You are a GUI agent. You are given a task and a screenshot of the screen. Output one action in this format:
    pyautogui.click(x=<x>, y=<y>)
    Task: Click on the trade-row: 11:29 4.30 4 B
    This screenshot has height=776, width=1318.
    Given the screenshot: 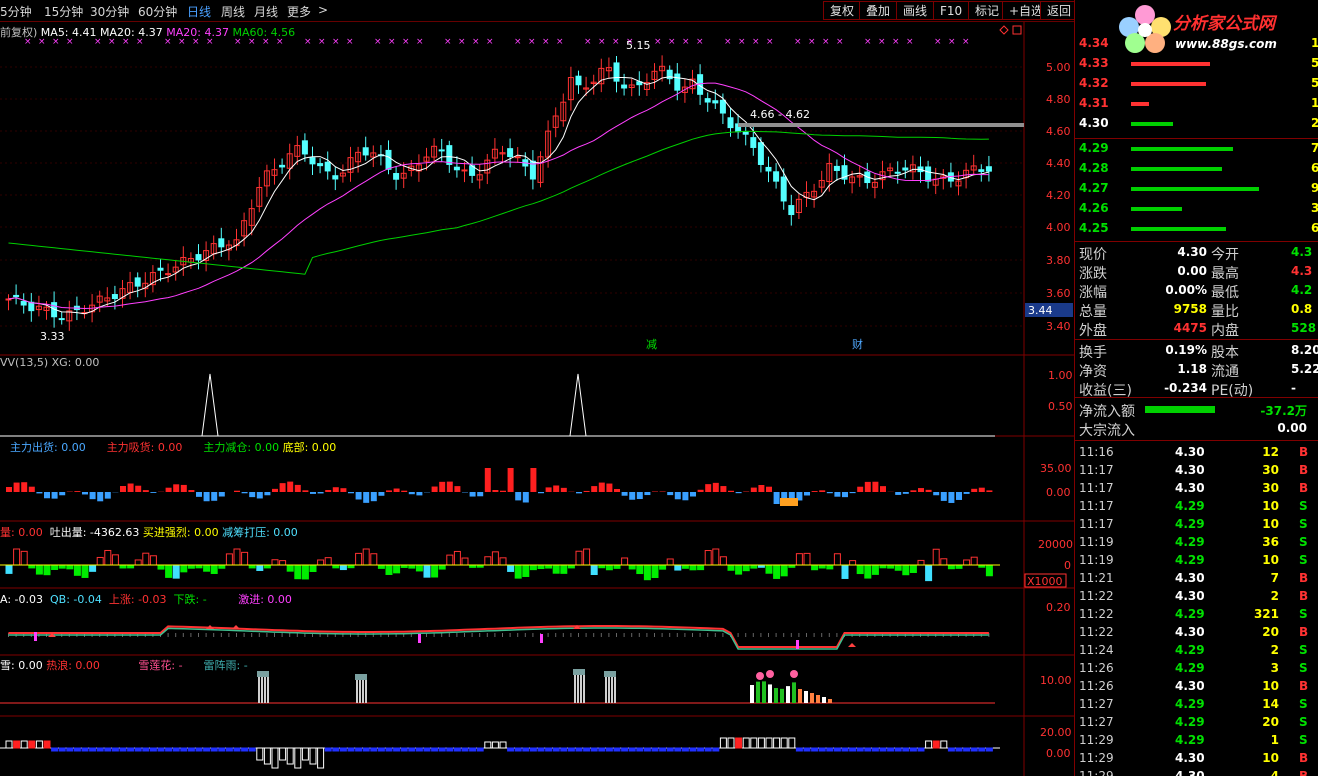 What is the action you would take?
    pyautogui.click(x=1196, y=771)
    